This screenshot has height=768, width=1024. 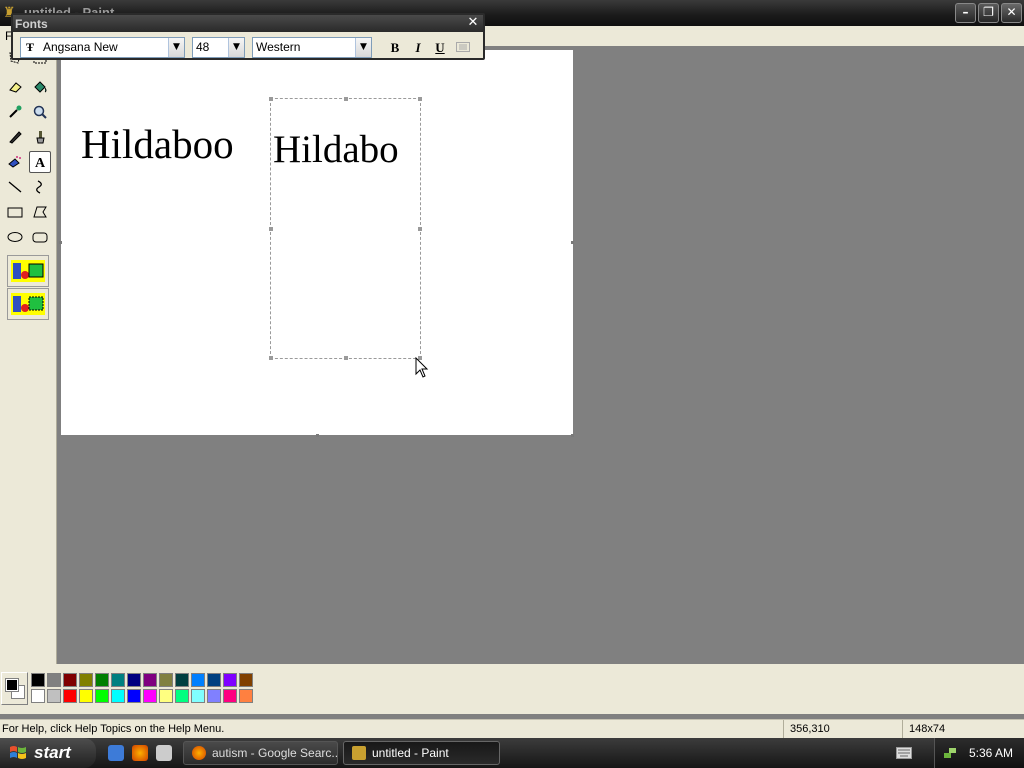 I want to click on vertical-text-icon, so click(x=463, y=47).